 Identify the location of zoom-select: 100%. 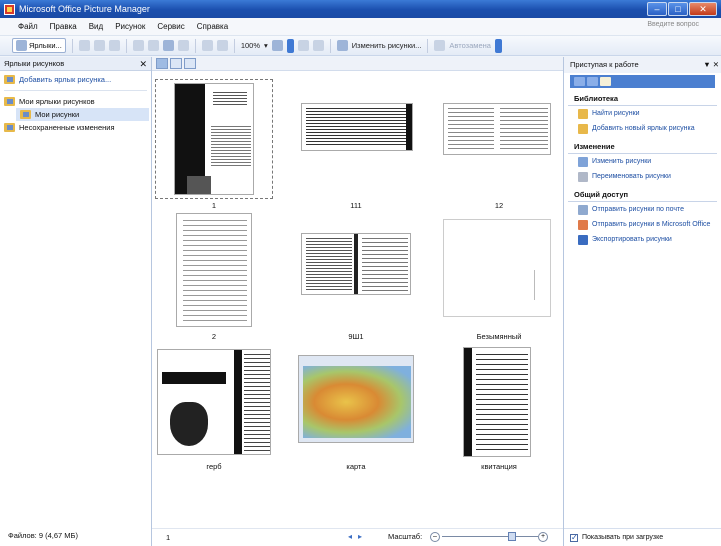
(250, 45).